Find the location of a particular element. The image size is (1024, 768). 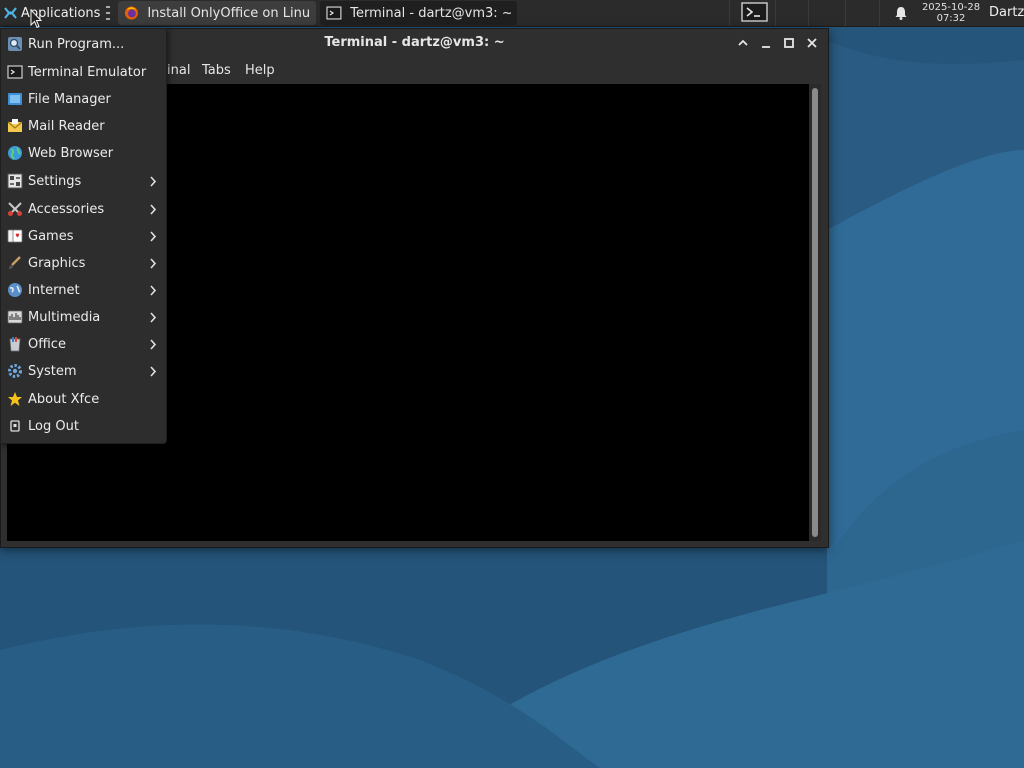

settings-icon is located at coordinates (15, 181).